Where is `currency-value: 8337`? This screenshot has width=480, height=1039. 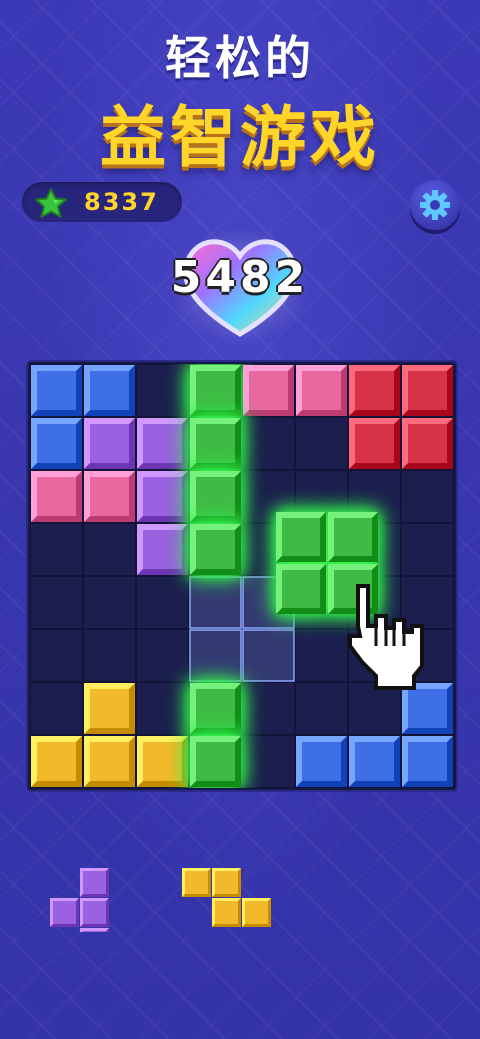
currency-value: 8337 is located at coordinates (121, 202).